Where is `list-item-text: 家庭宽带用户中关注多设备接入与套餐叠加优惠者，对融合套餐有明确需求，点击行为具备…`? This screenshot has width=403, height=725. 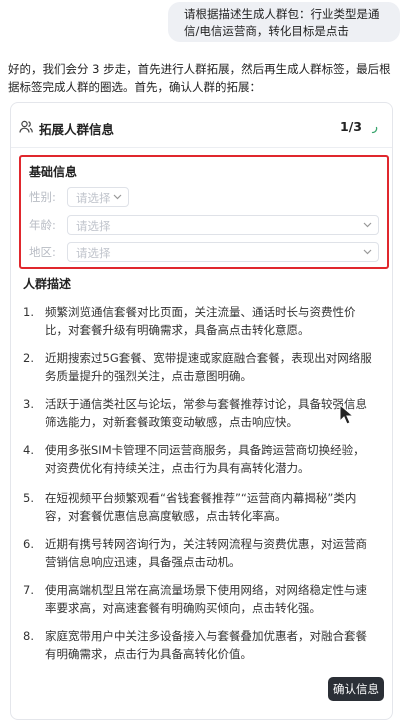 list-item-text: 家庭宽带用户中关注多设备接入与套餐叠加优惠者，对融合套餐有明确需求，点击行为具备… is located at coordinates (206, 645).